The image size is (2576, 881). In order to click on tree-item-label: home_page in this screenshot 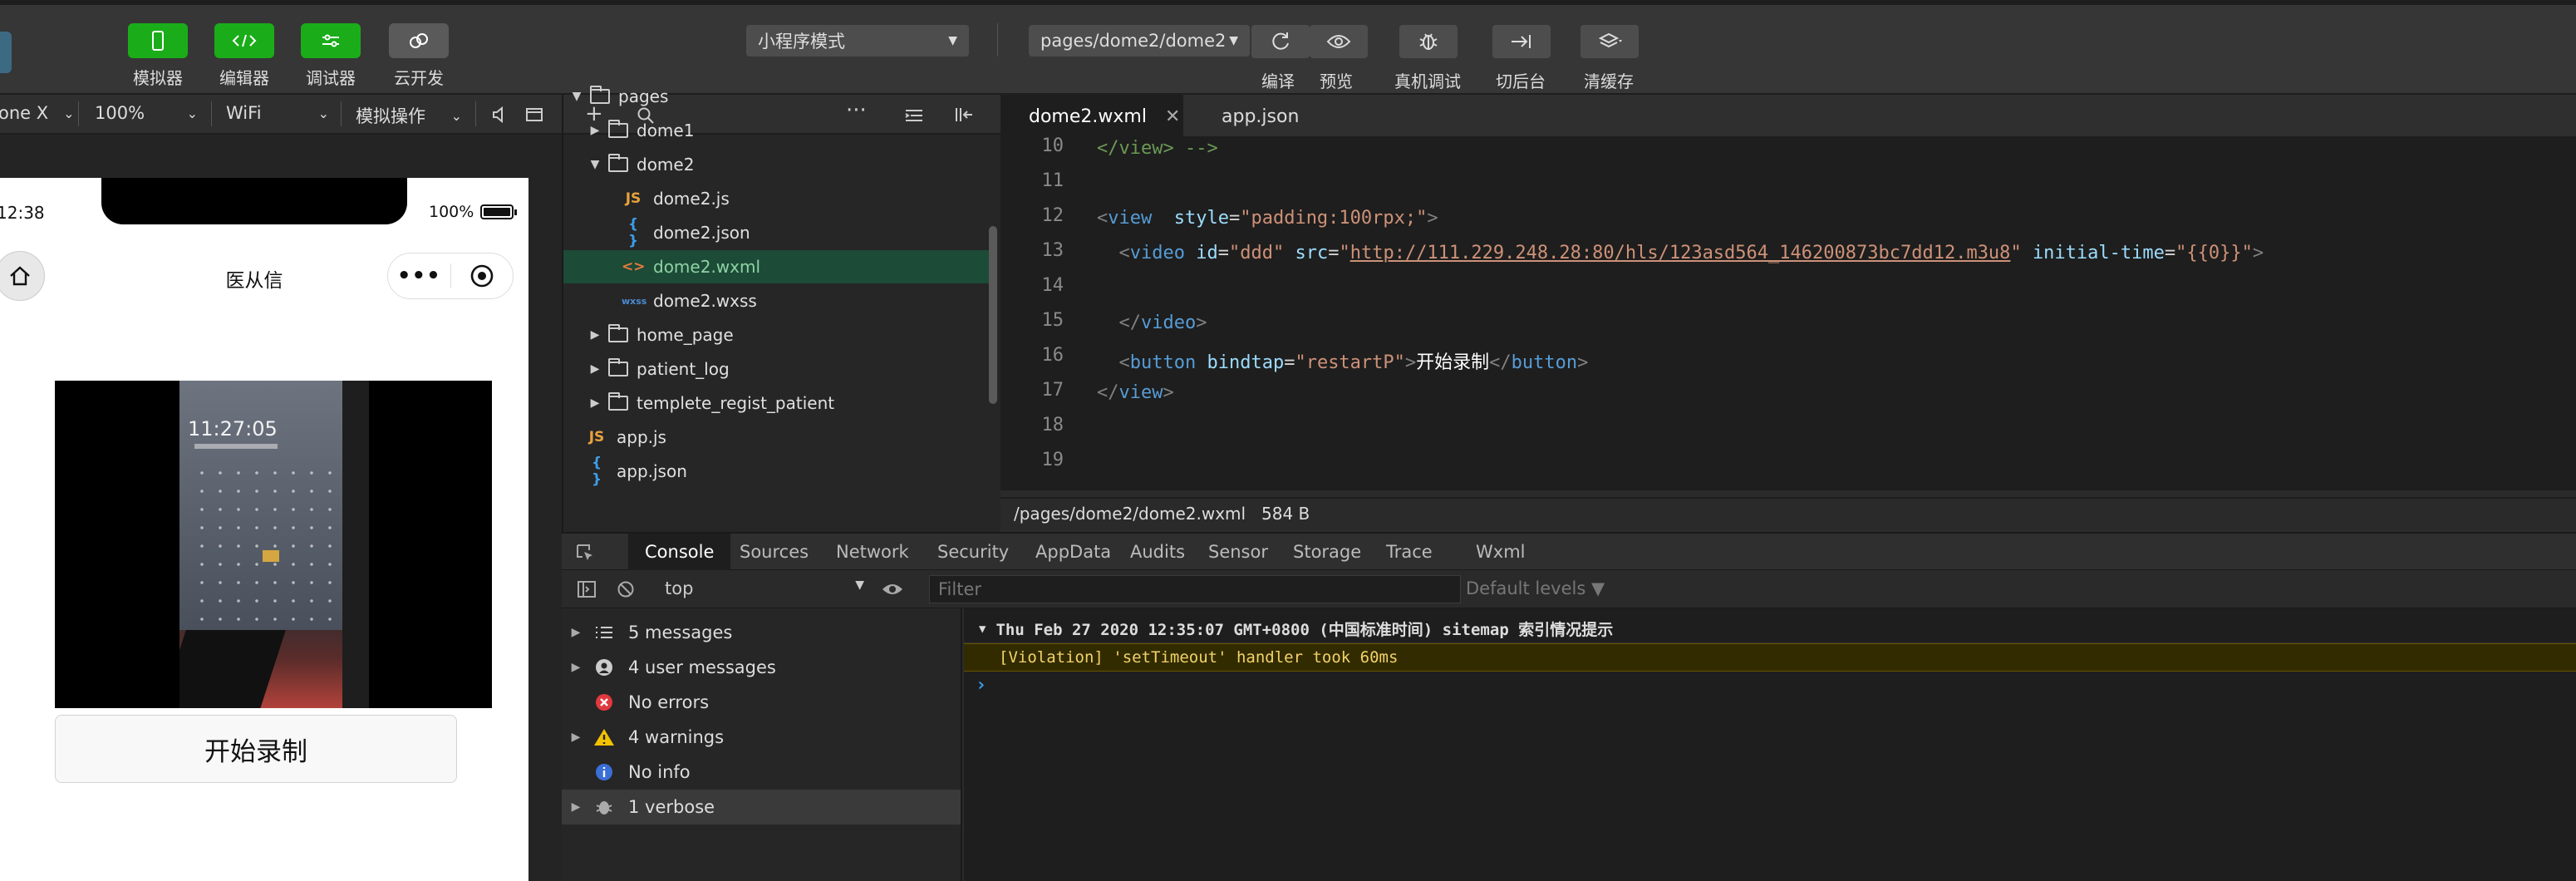, I will do `click(685, 335)`.